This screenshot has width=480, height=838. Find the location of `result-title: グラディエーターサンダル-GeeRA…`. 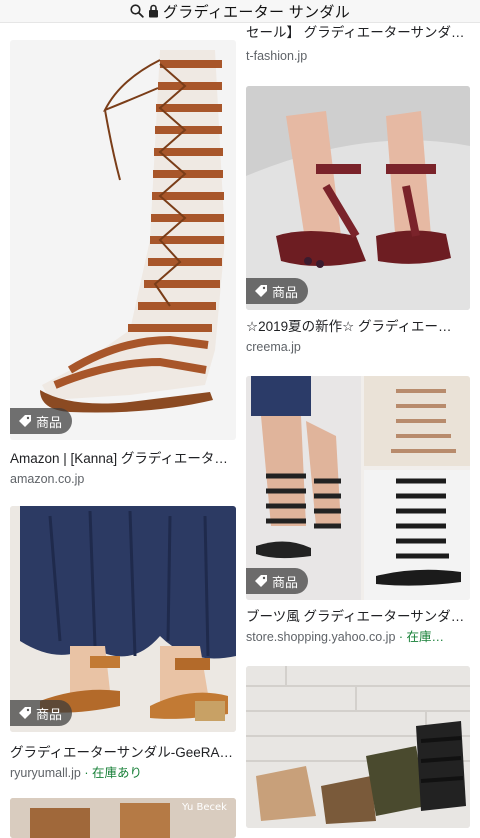

result-title: グラディエーターサンダル-GeeRA… is located at coordinates (123, 753).